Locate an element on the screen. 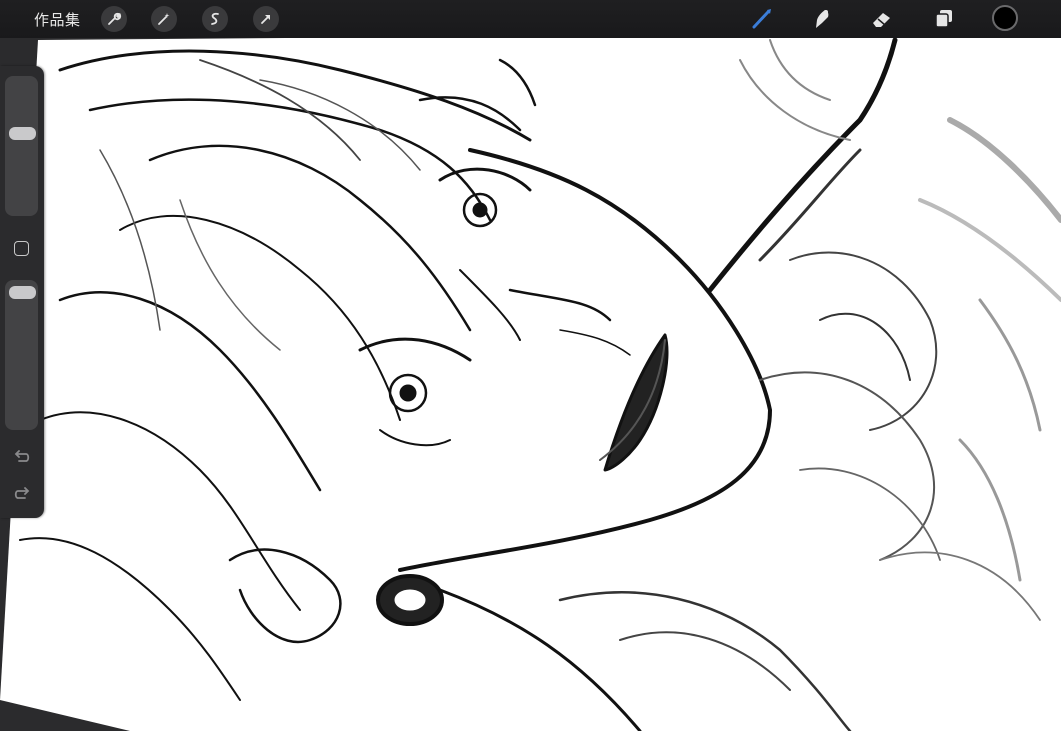  actions-button is located at coordinates (114, 19).